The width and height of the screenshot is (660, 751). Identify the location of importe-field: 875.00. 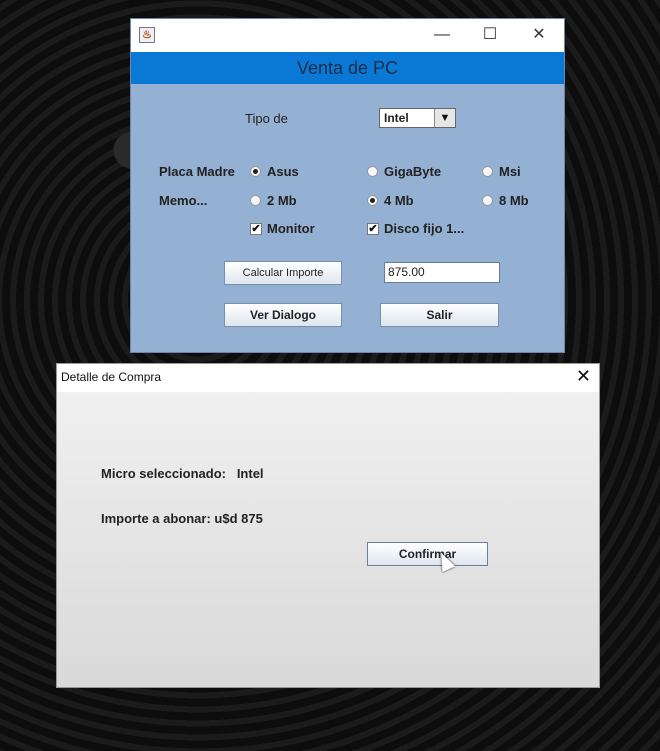
(442, 272).